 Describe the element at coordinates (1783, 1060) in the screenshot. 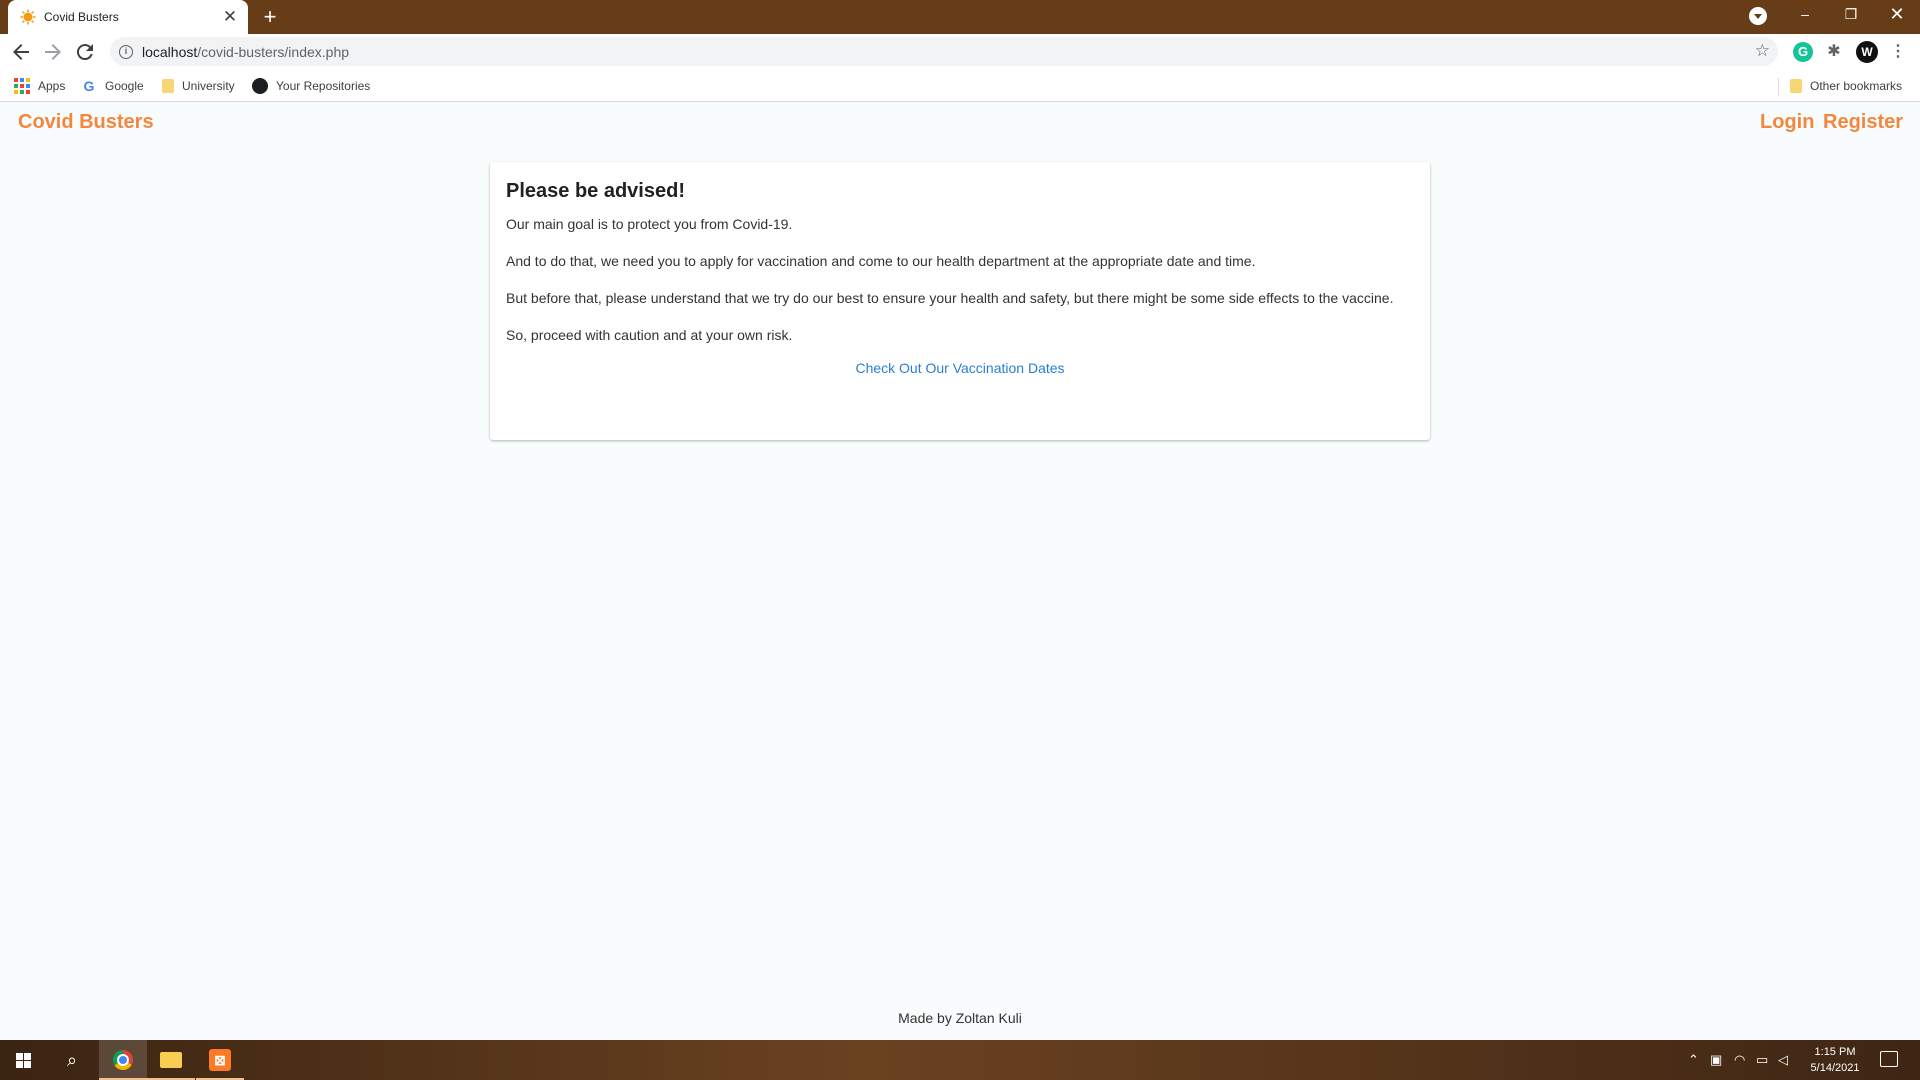

I see `volume-icon: ◁` at that location.